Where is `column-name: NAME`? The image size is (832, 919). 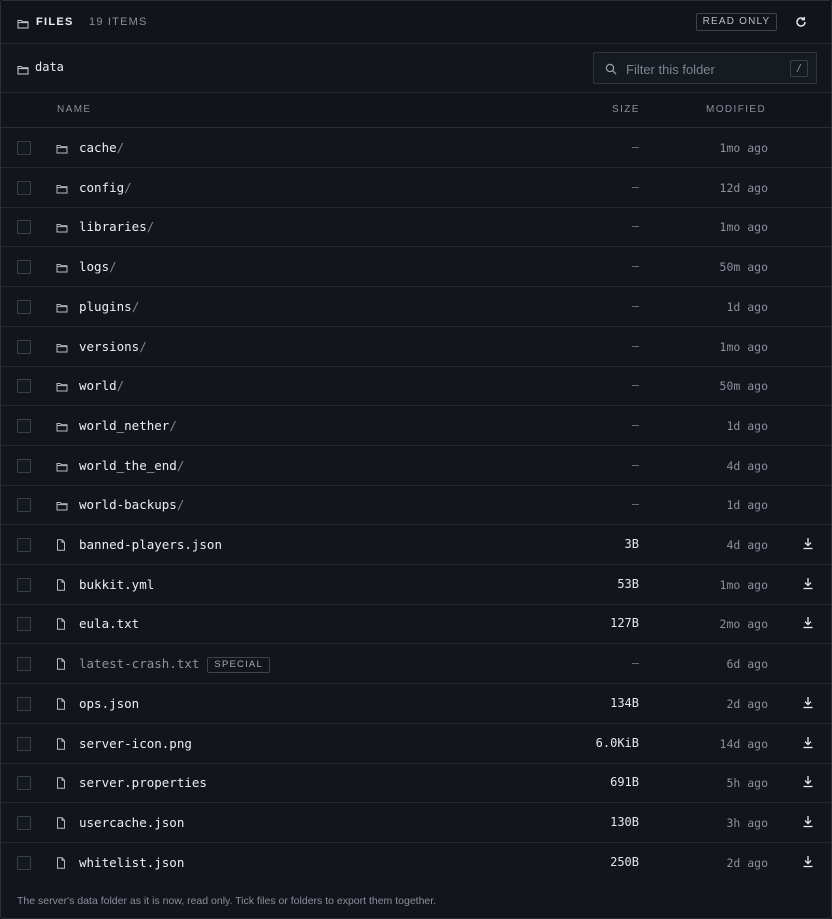
column-name: NAME is located at coordinates (74, 109).